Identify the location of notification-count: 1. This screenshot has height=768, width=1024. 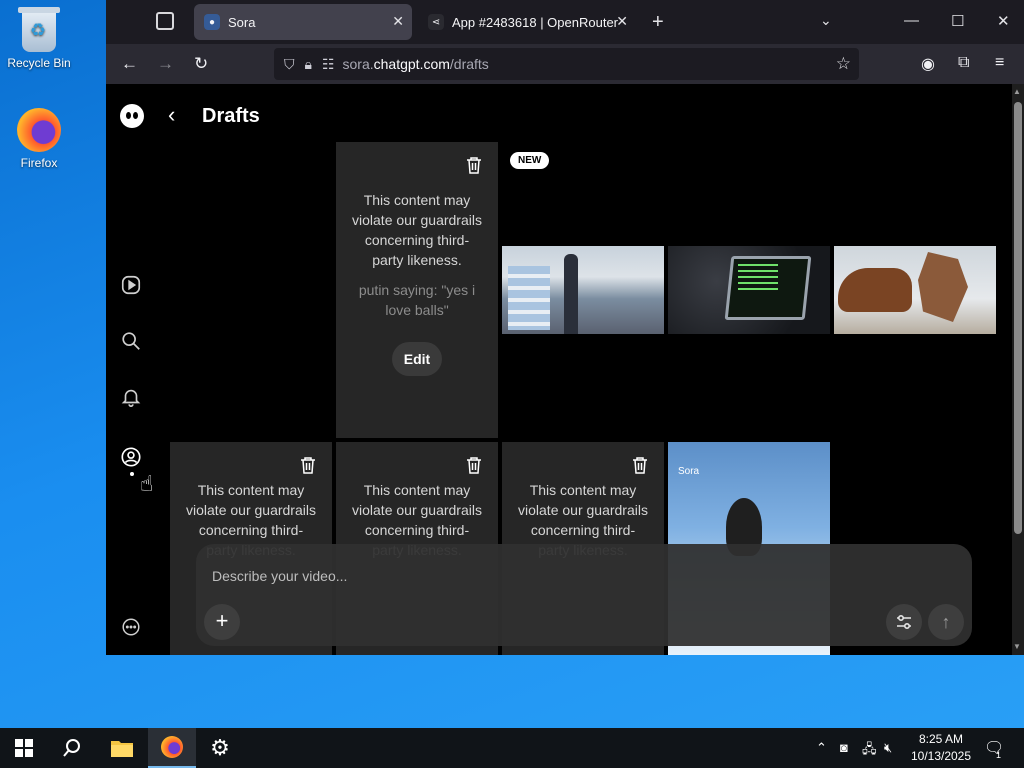
(999, 755).